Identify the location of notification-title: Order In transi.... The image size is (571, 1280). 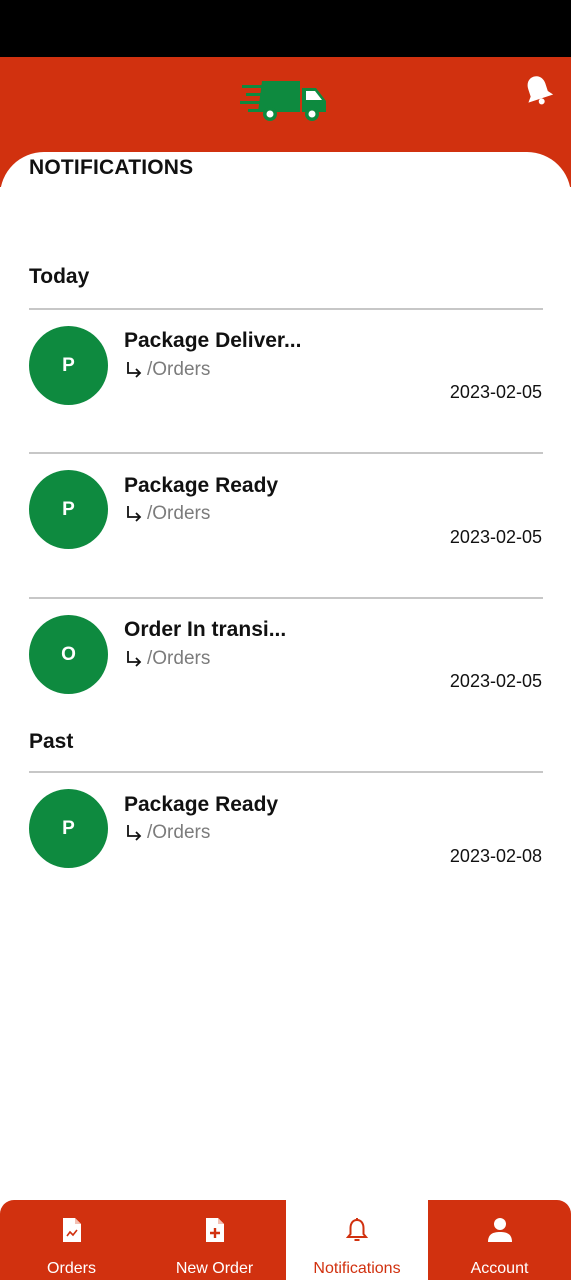
(205, 629).